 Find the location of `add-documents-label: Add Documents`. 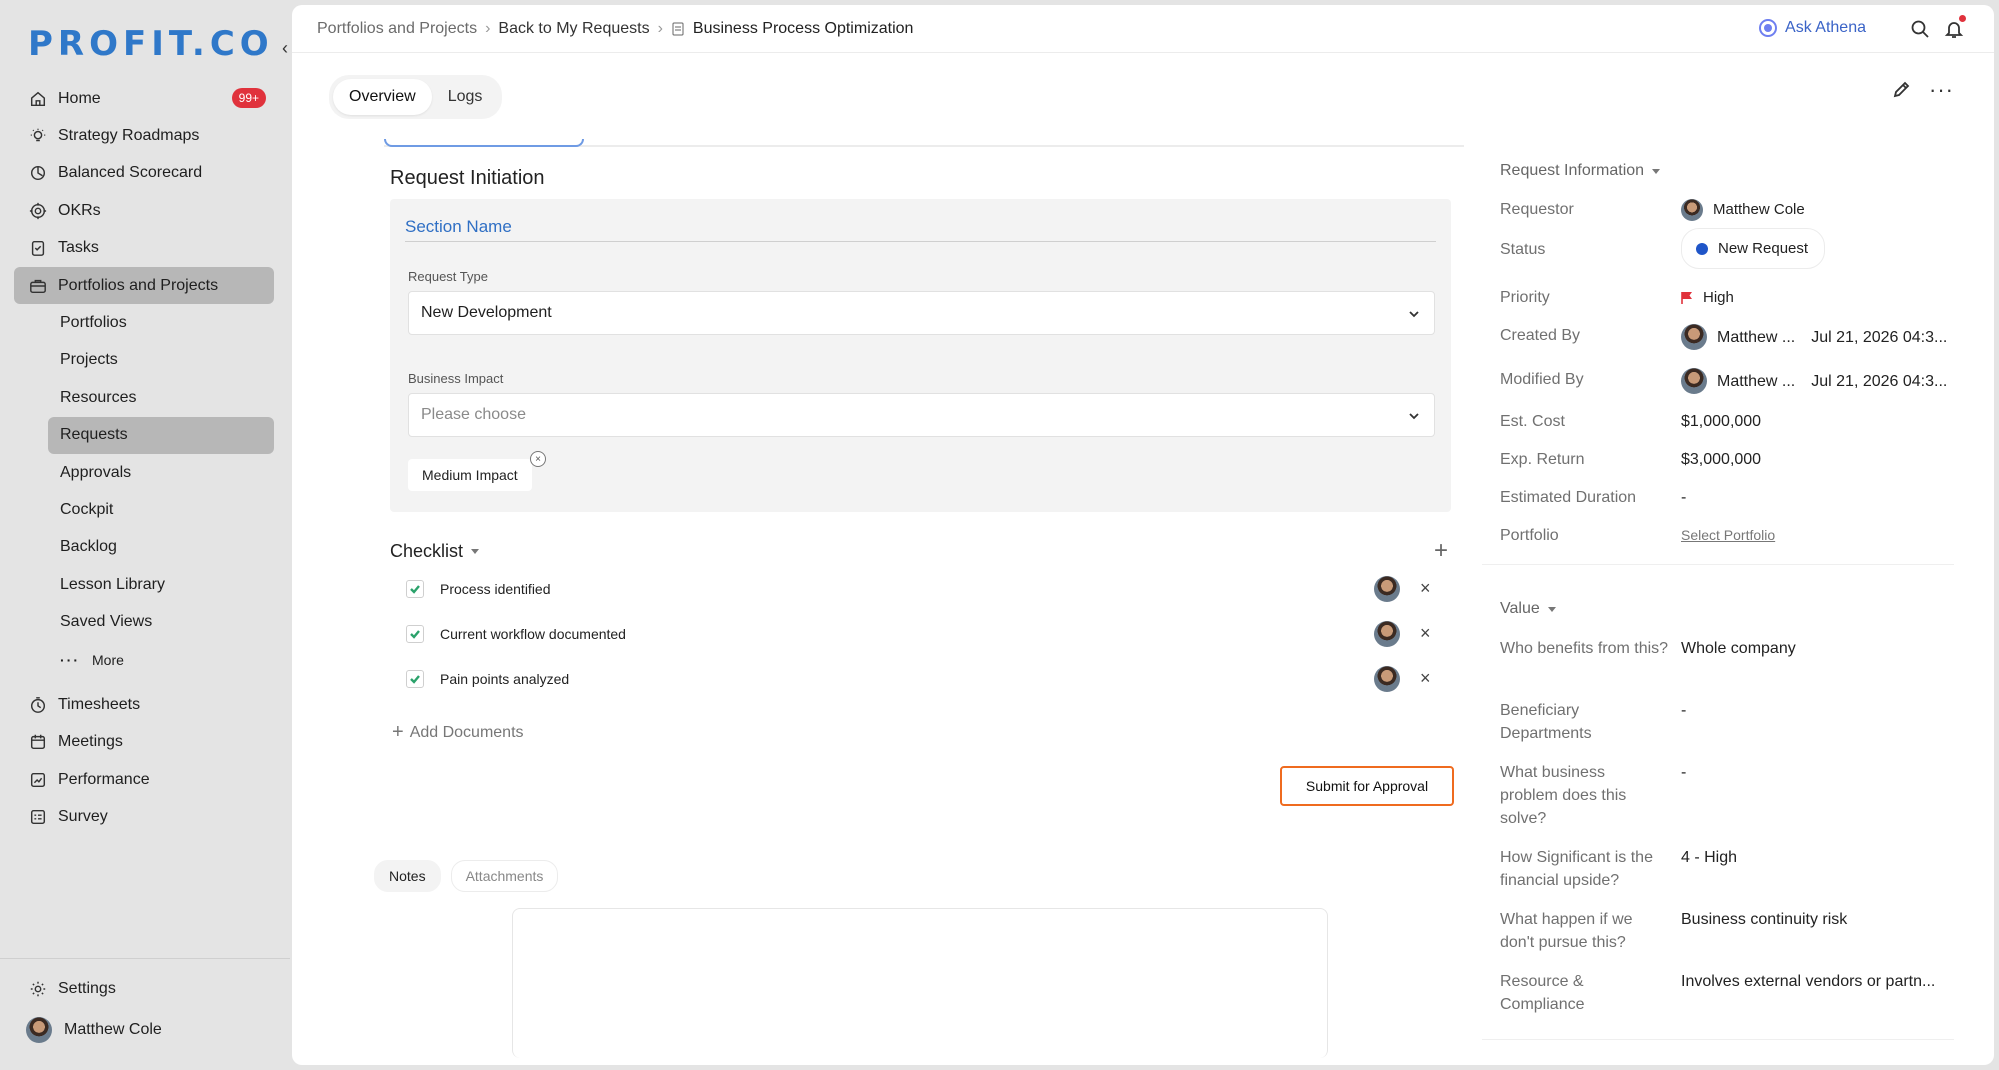

add-documents-label: Add Documents is located at coordinates (466, 732).